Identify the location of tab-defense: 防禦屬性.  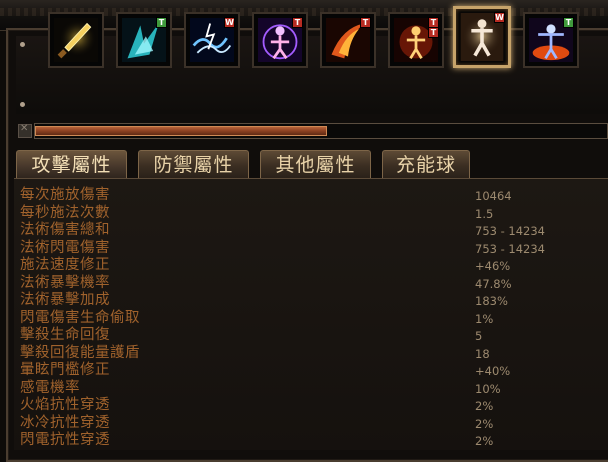
(193, 164).